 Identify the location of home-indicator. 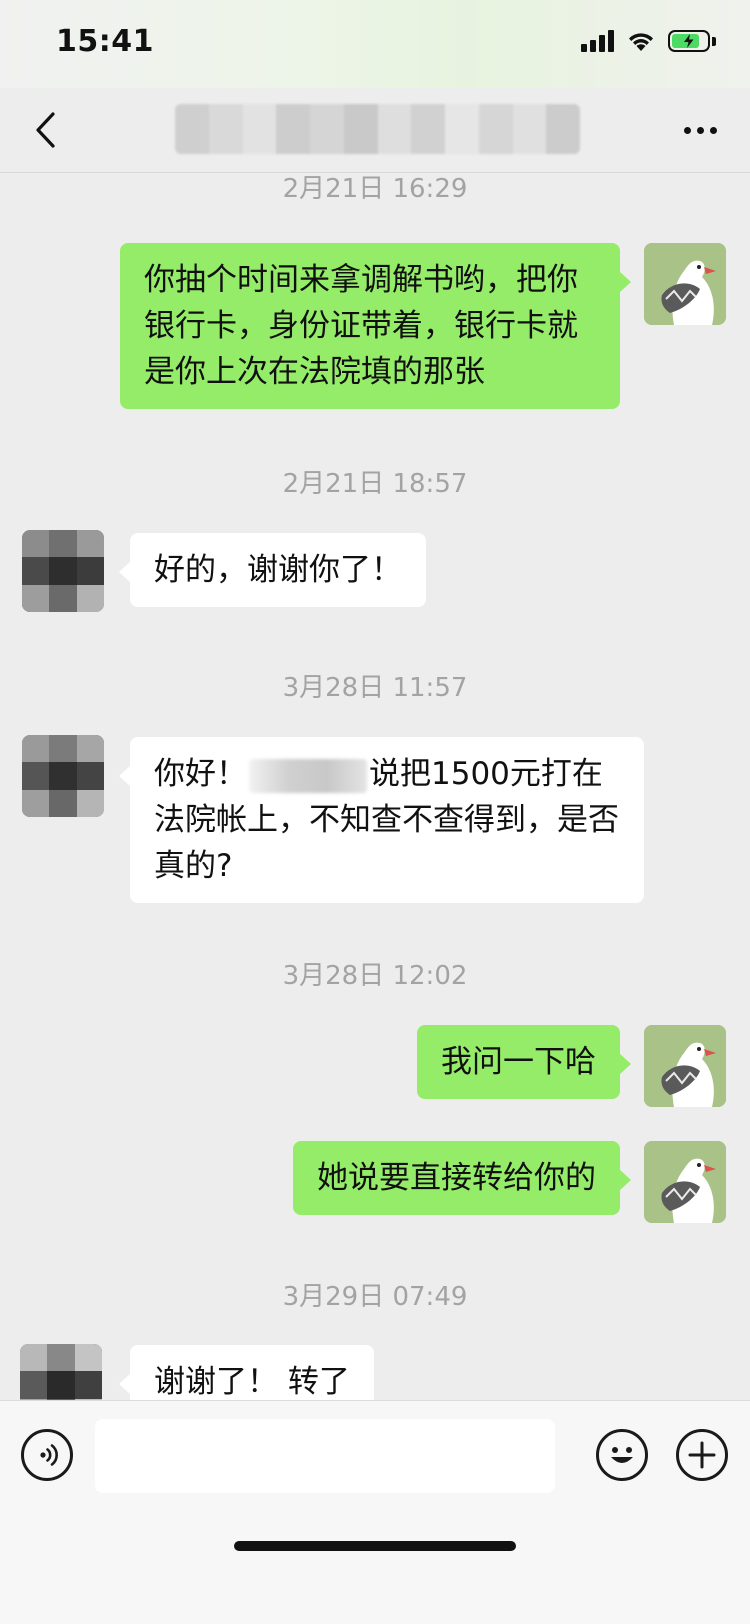
(375, 1546).